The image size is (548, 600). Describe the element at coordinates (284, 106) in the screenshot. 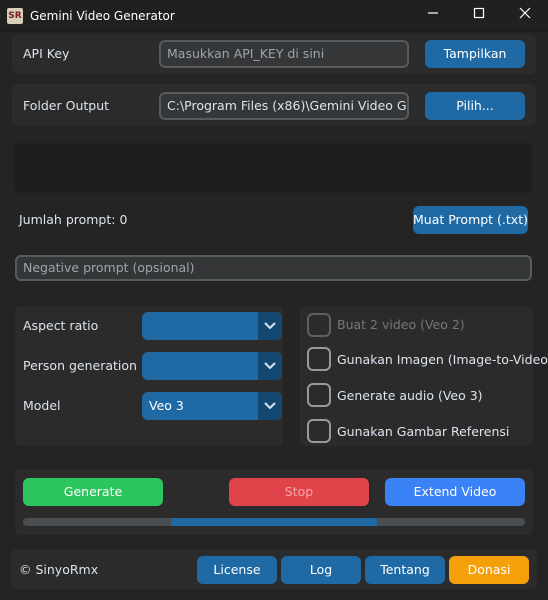

I see `output-folder-input: C:\Program Files (x86)\Gemini Video Gene` at that location.